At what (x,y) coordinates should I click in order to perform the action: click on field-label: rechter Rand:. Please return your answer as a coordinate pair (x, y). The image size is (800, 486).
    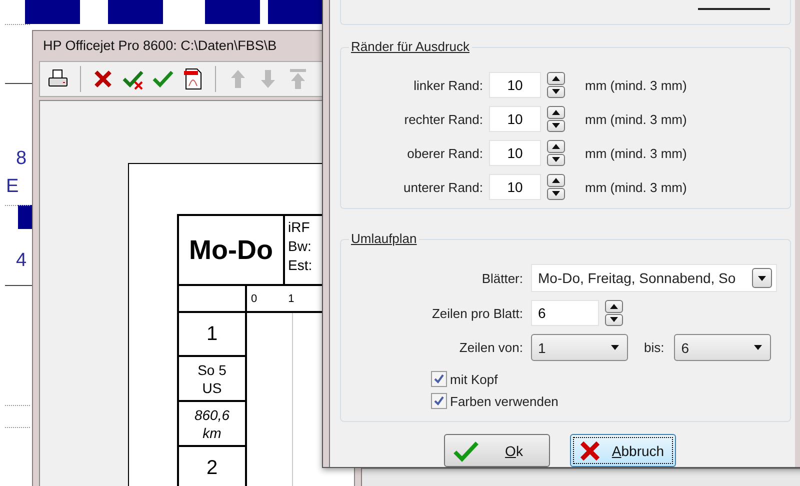
    Looking at the image, I should click on (443, 119).